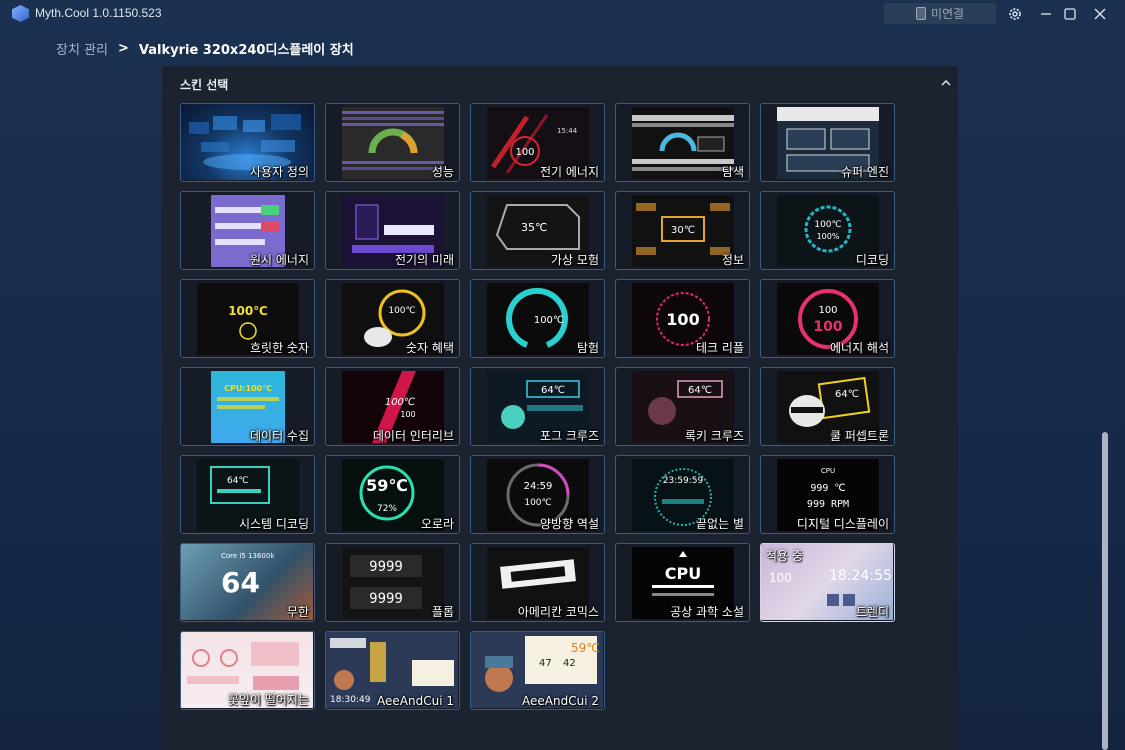  Describe the element at coordinates (386, 599) in the screenshot. I see `thumb-value-b: 9999` at that location.